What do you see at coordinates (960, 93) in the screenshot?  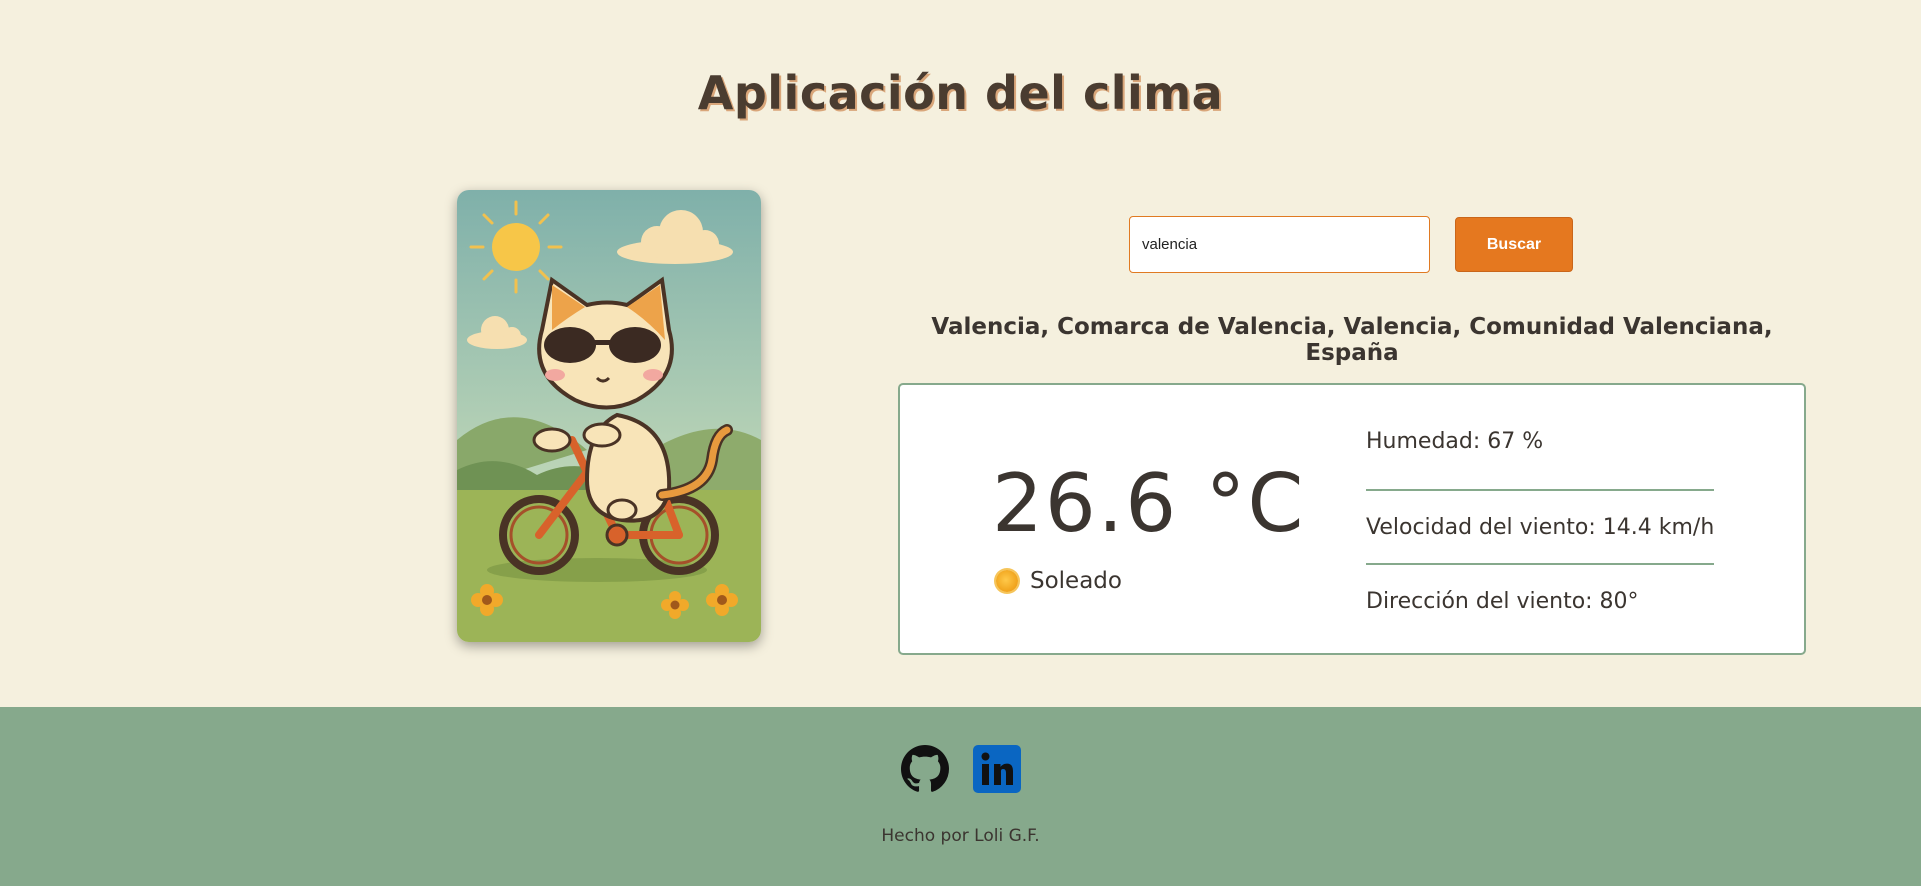 I see `page-title: Aplicación del clima` at bounding box center [960, 93].